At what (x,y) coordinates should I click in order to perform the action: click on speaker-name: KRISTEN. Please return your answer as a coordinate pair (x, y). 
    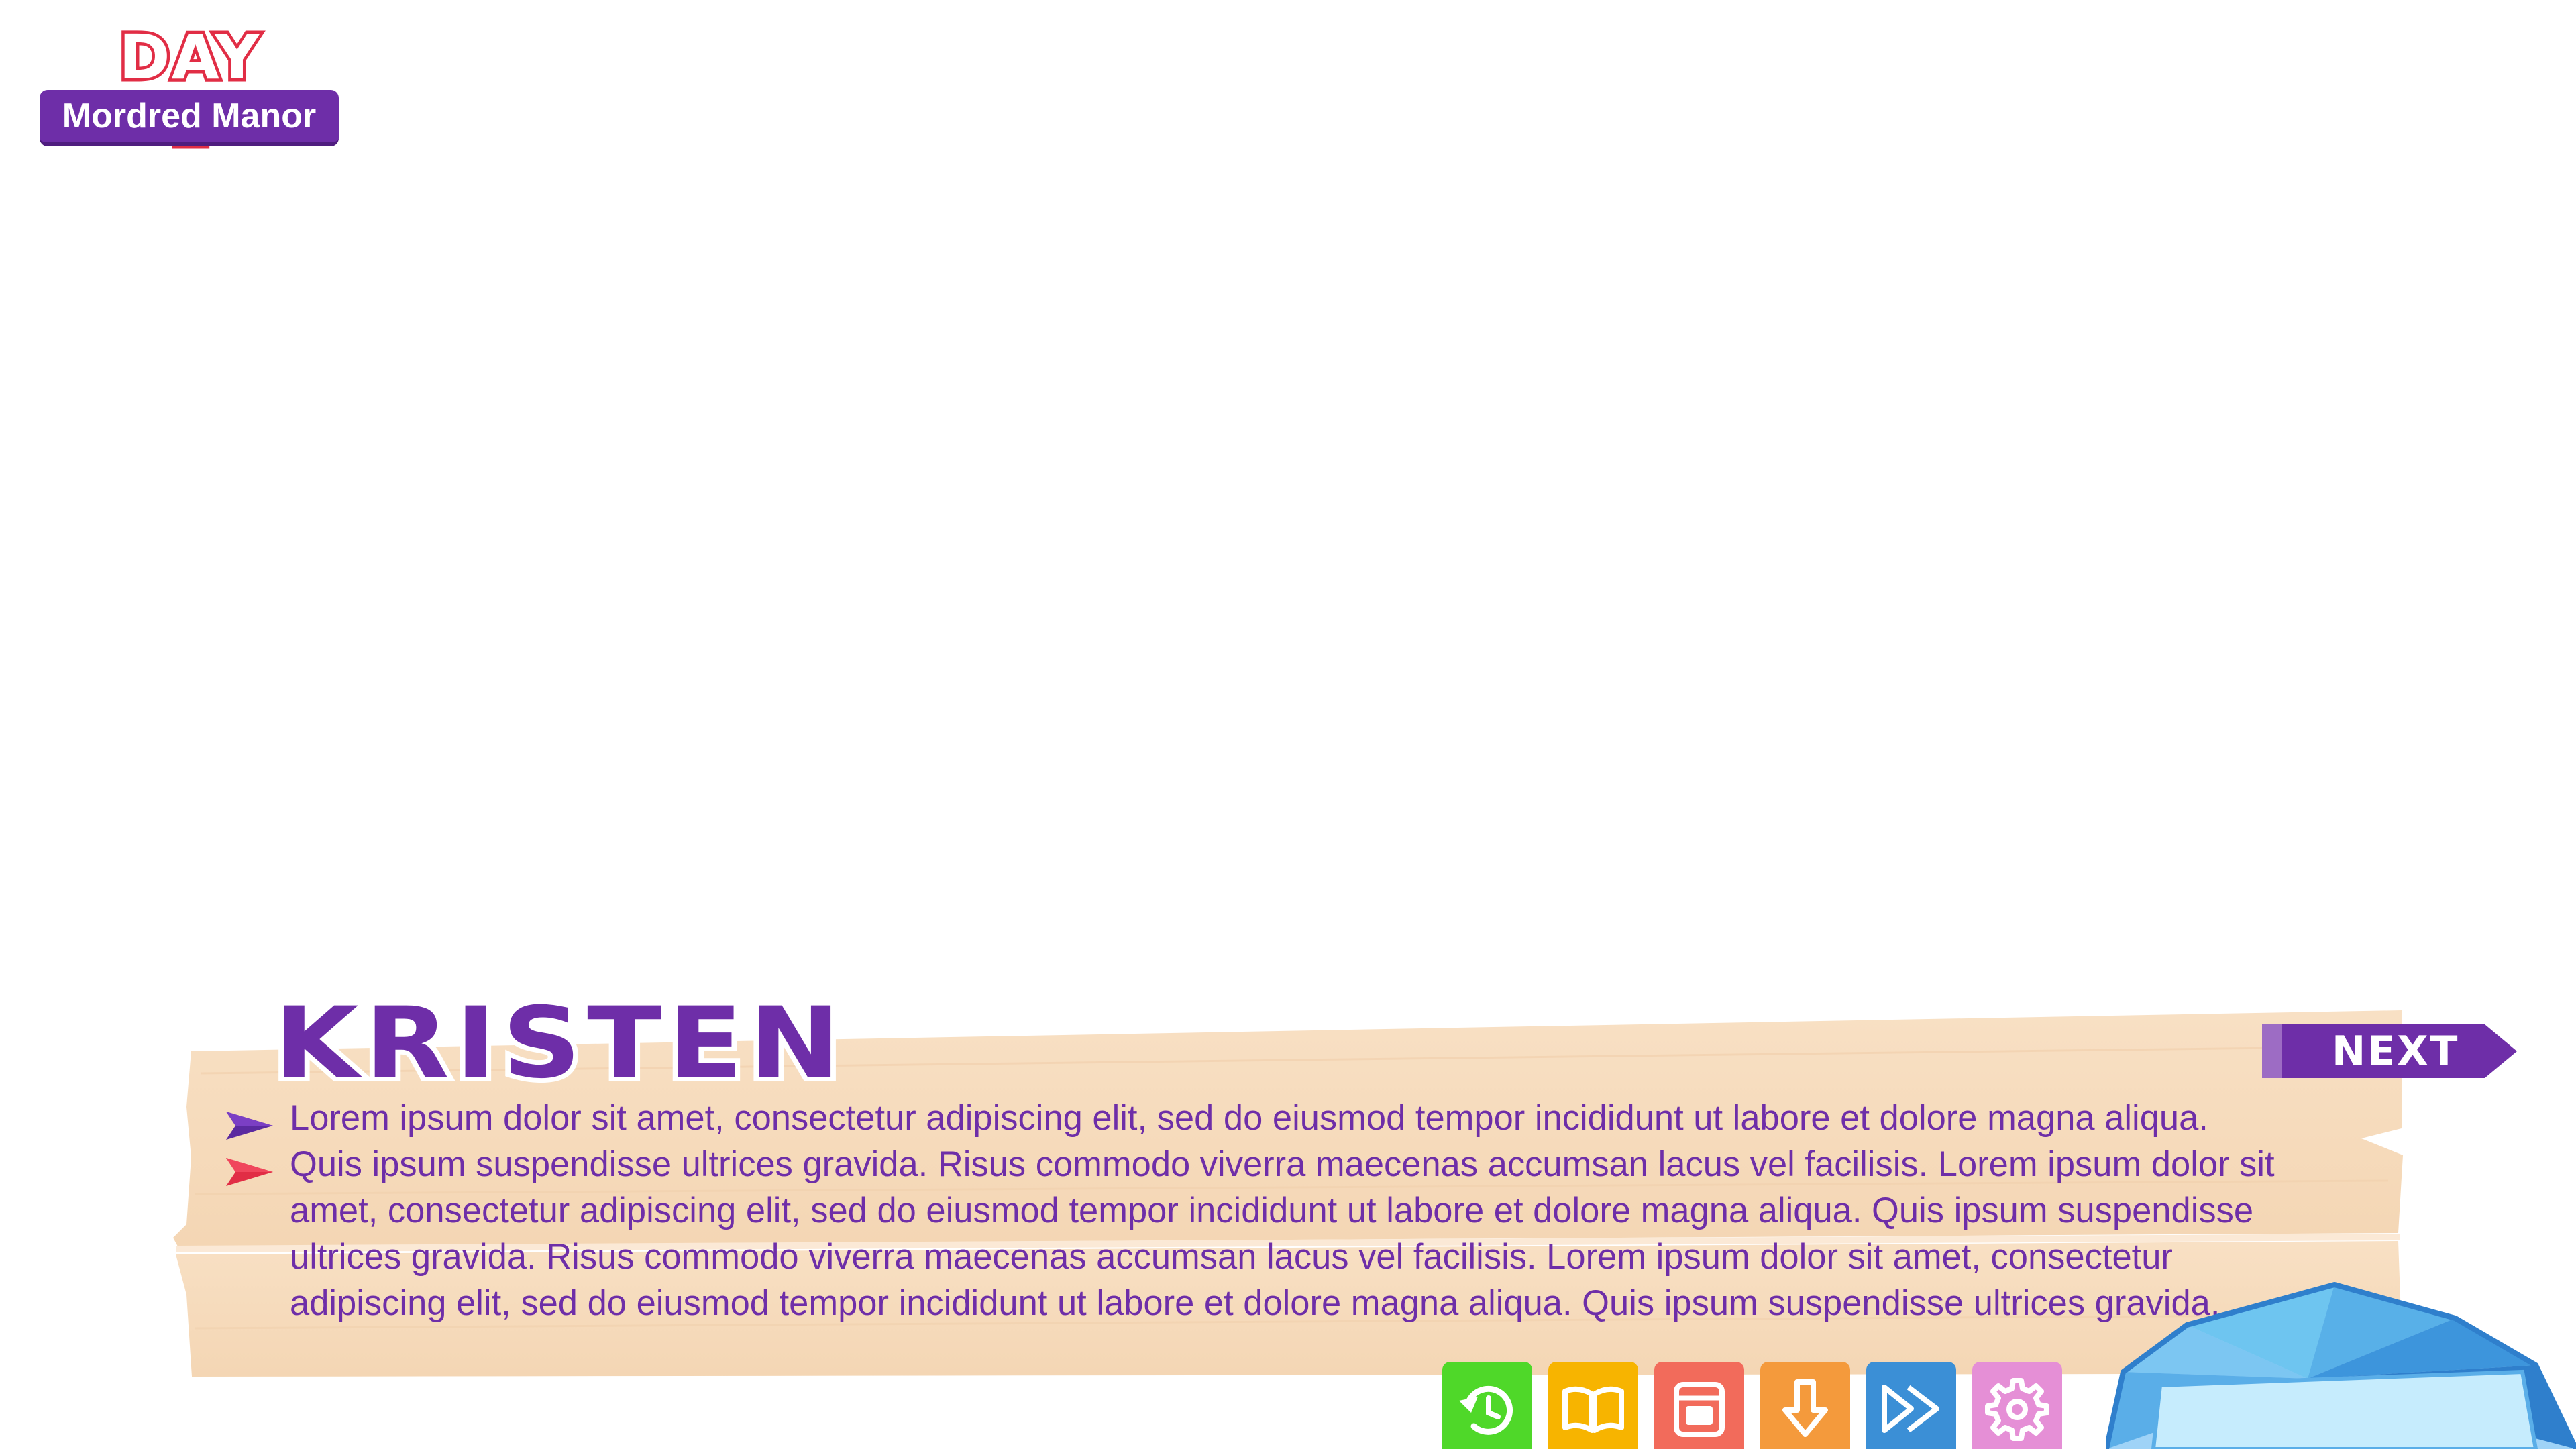
    Looking at the image, I should click on (557, 1043).